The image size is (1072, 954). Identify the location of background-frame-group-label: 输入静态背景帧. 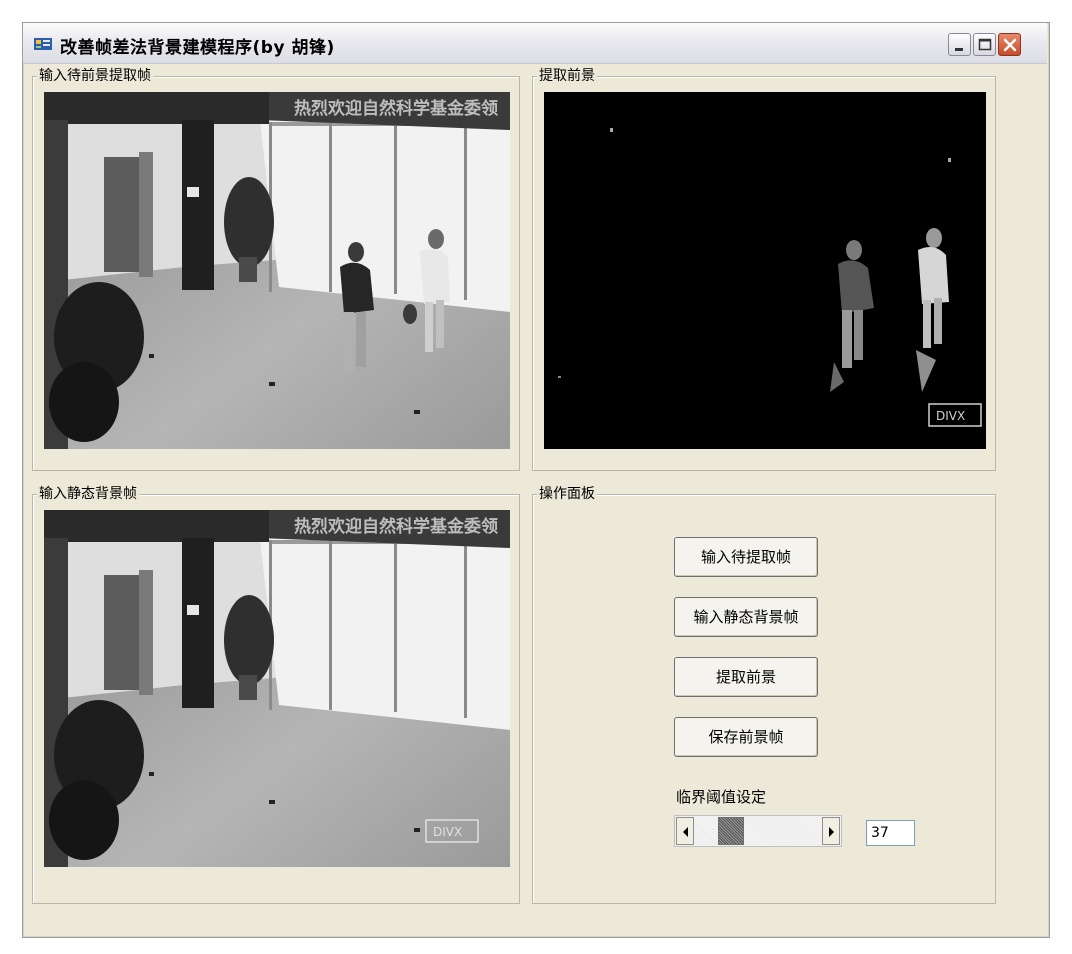
(88, 494).